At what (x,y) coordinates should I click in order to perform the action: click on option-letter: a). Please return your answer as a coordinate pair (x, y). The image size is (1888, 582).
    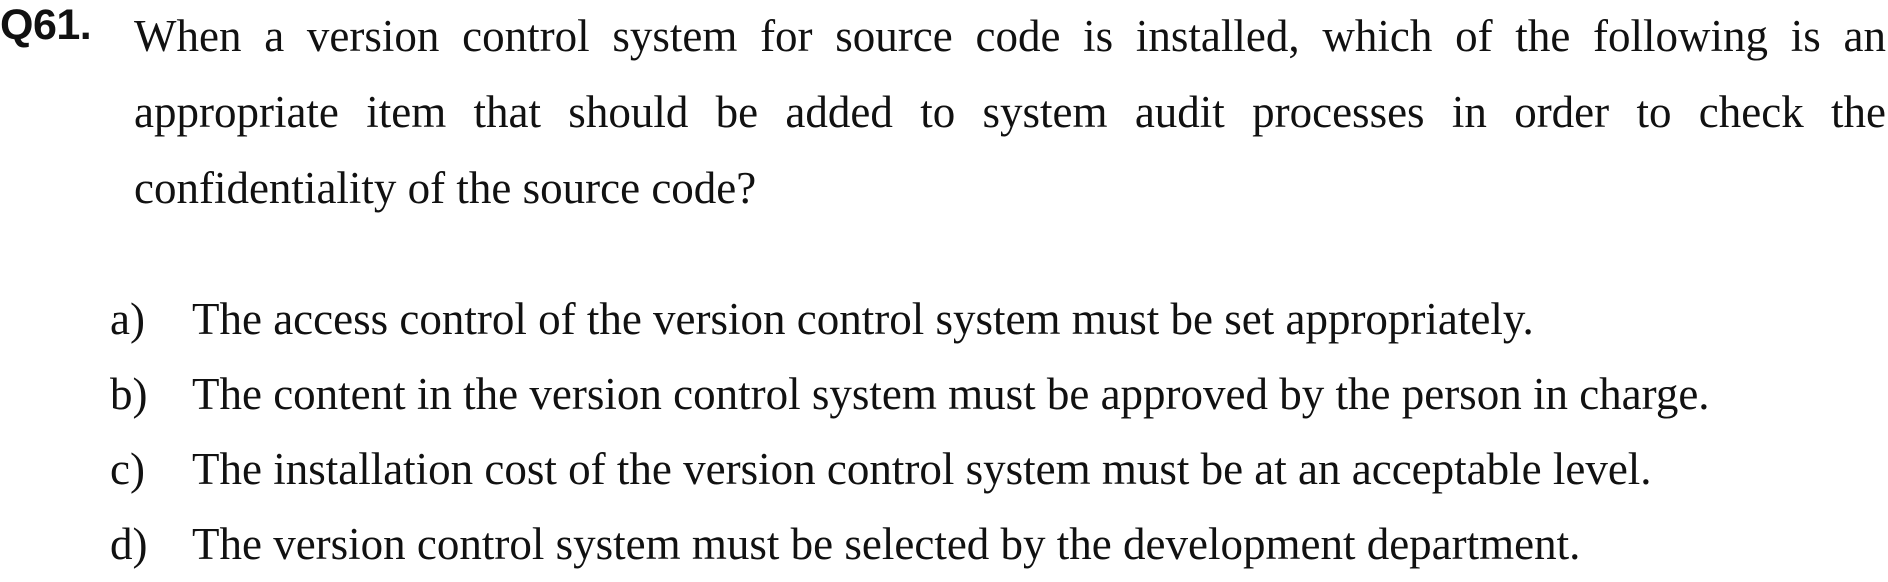
    Looking at the image, I should click on (127, 319).